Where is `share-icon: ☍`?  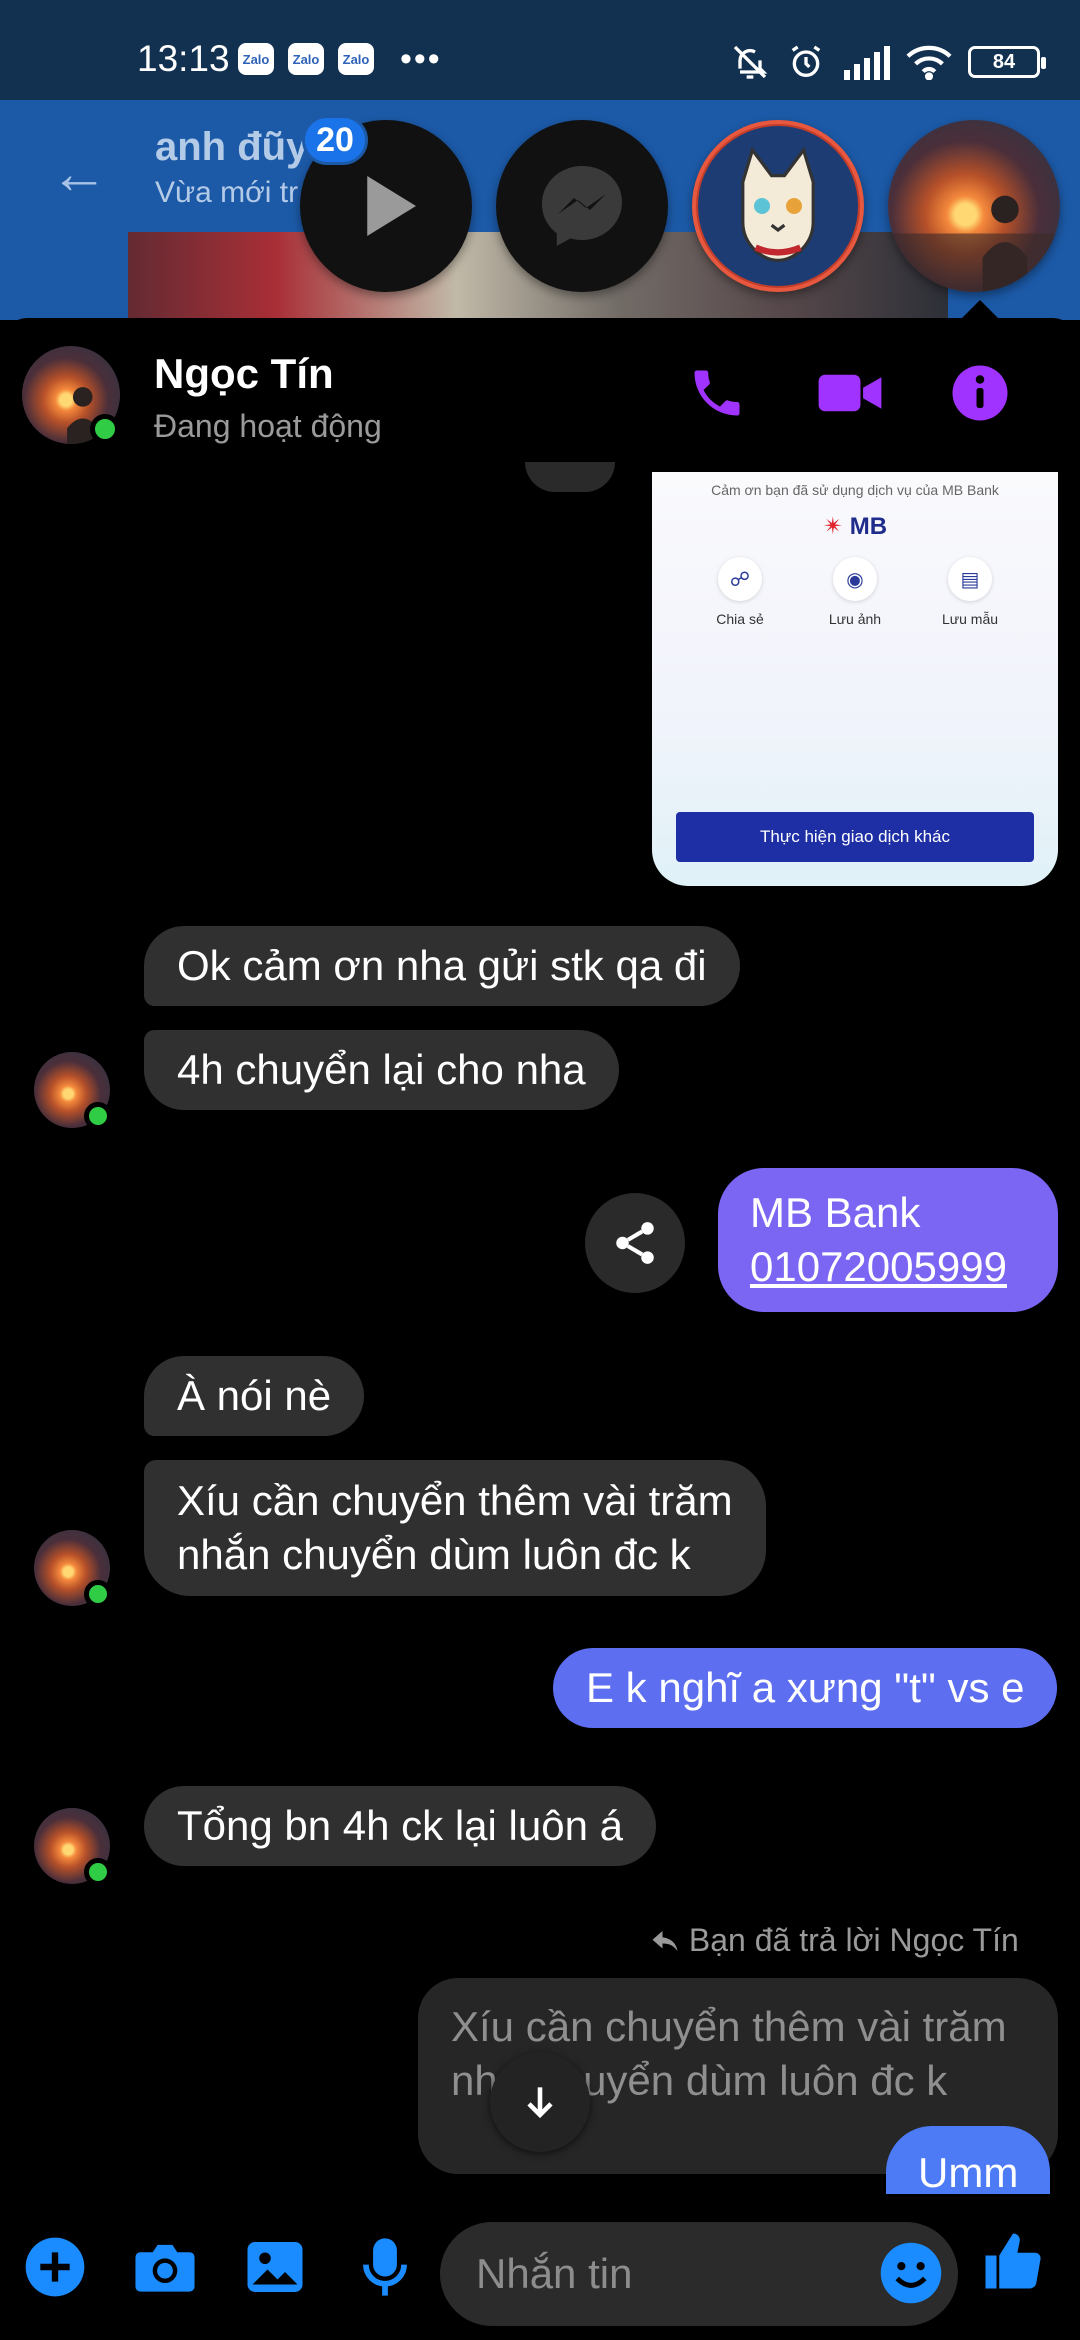
share-icon: ☍ is located at coordinates (740, 579).